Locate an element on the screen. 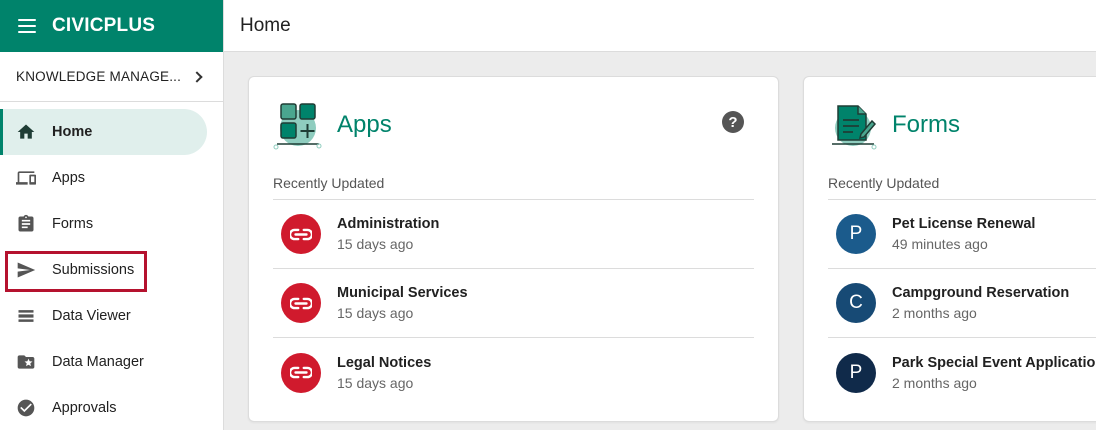 The width and height of the screenshot is (1096, 430). sidebar-item-data-manager: Data Manager is located at coordinates (103, 362).